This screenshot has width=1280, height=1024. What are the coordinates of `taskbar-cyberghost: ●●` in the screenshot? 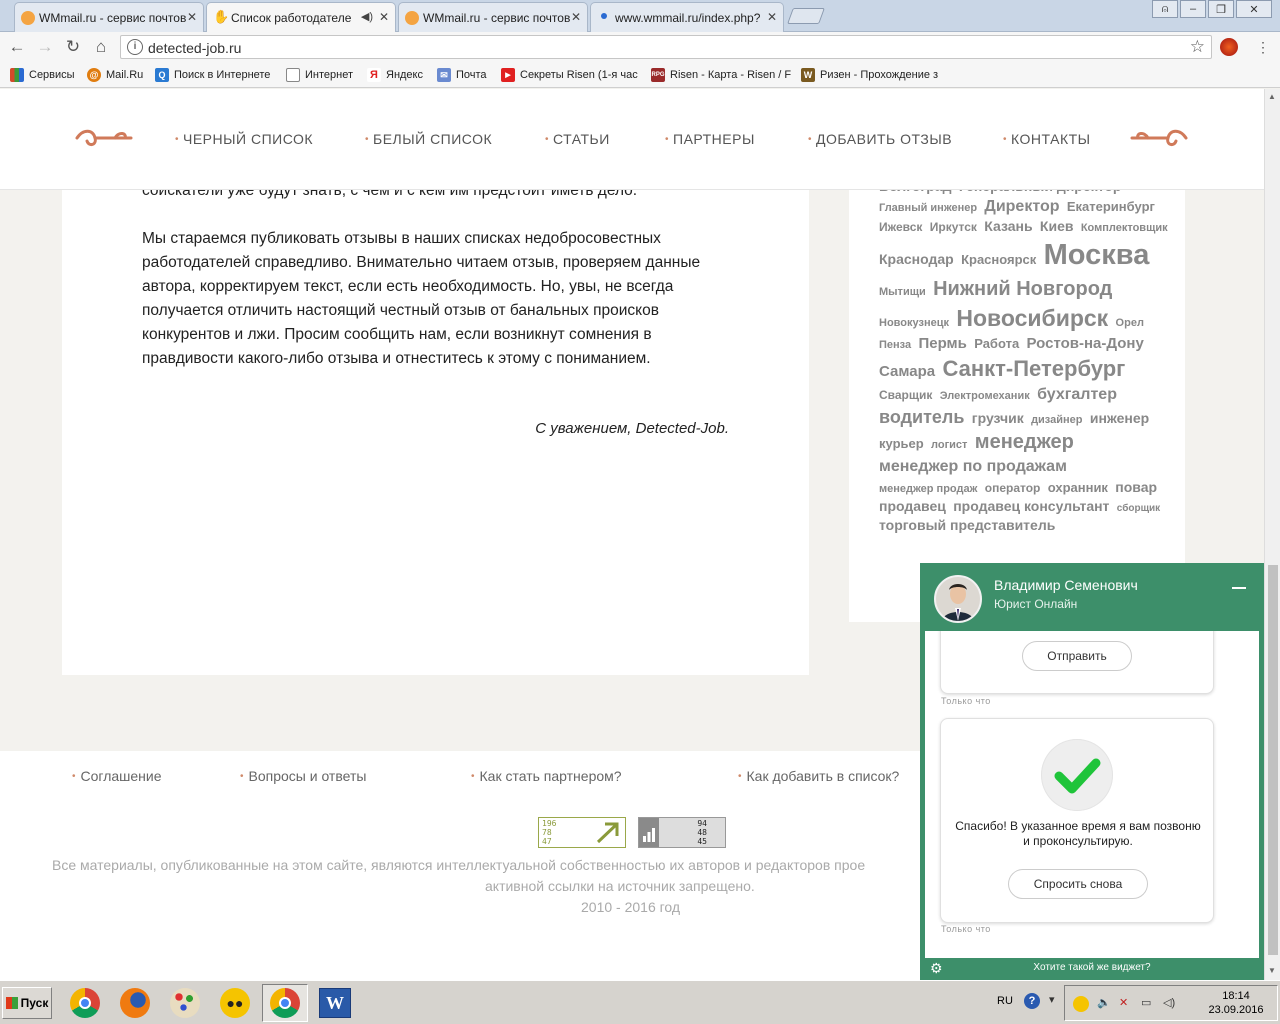 It's located at (235, 1003).